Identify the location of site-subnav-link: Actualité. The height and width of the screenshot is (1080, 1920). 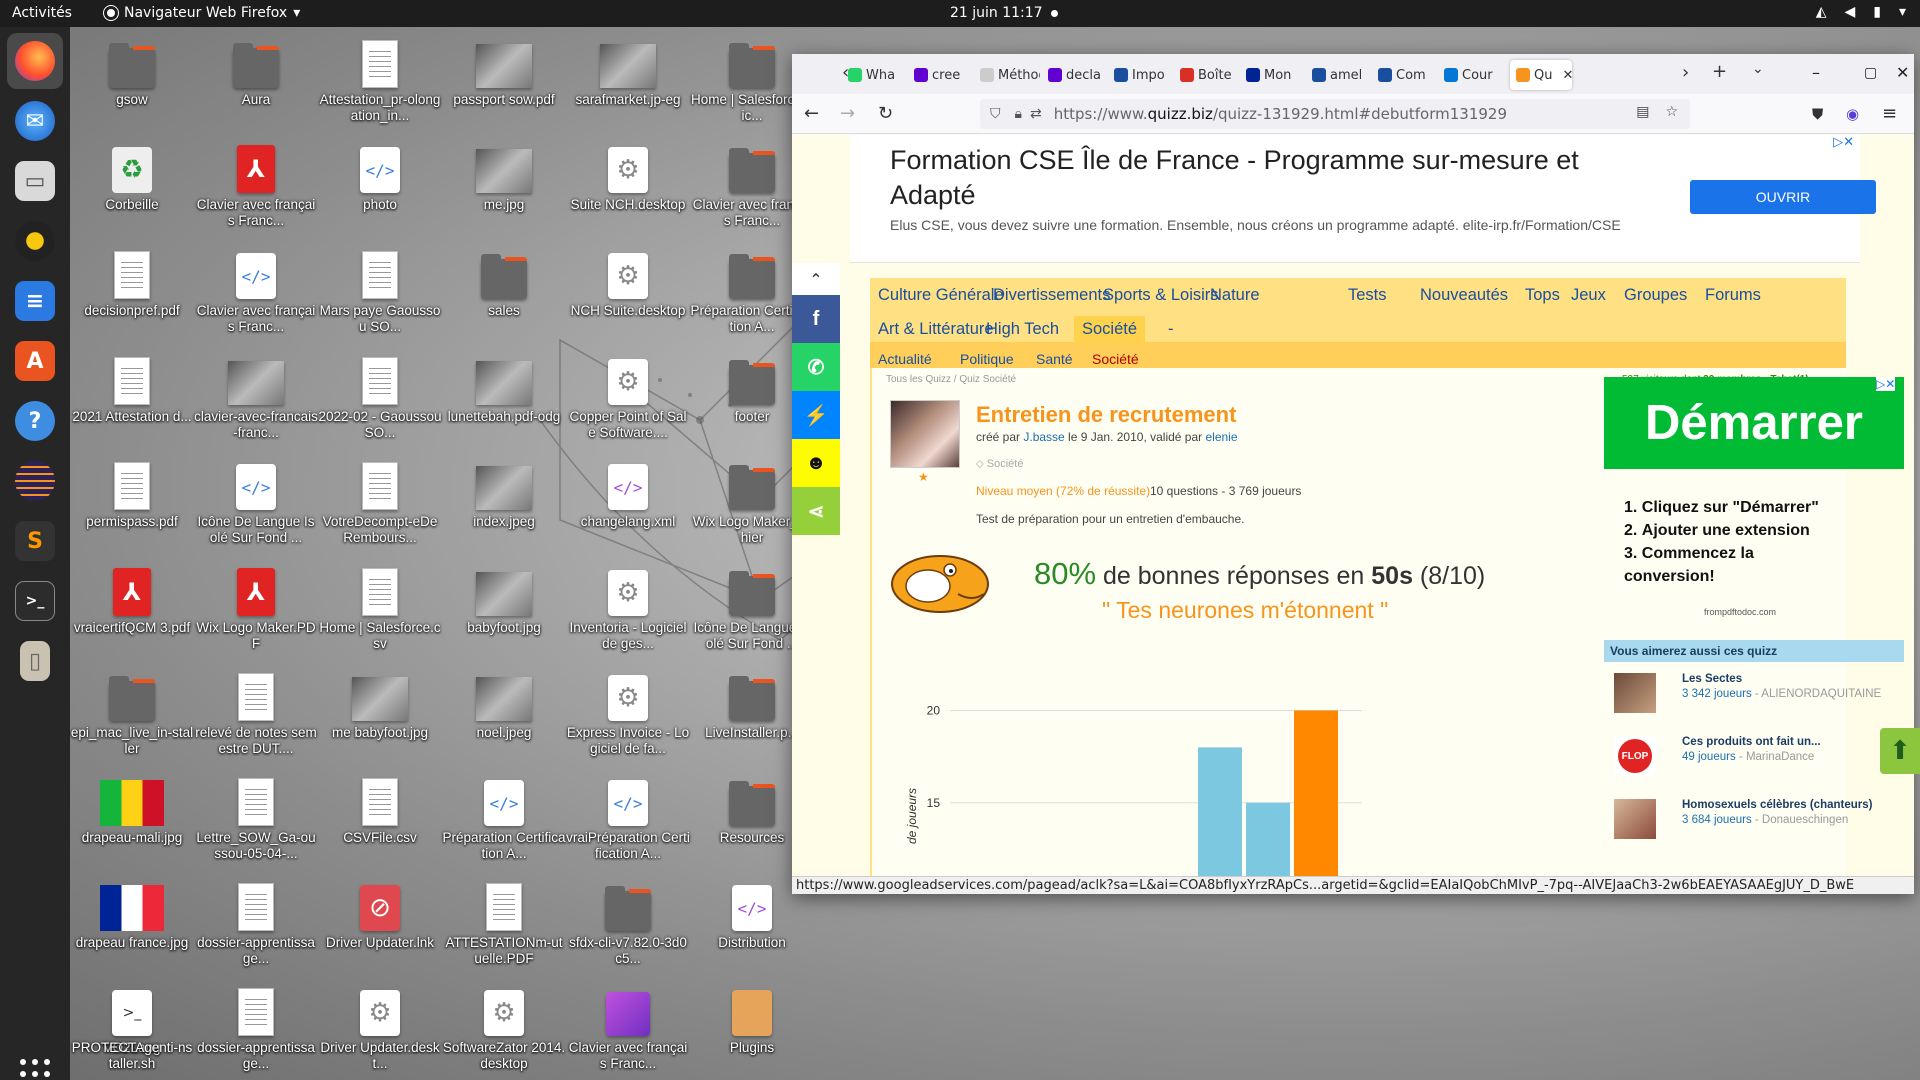
(905, 359).